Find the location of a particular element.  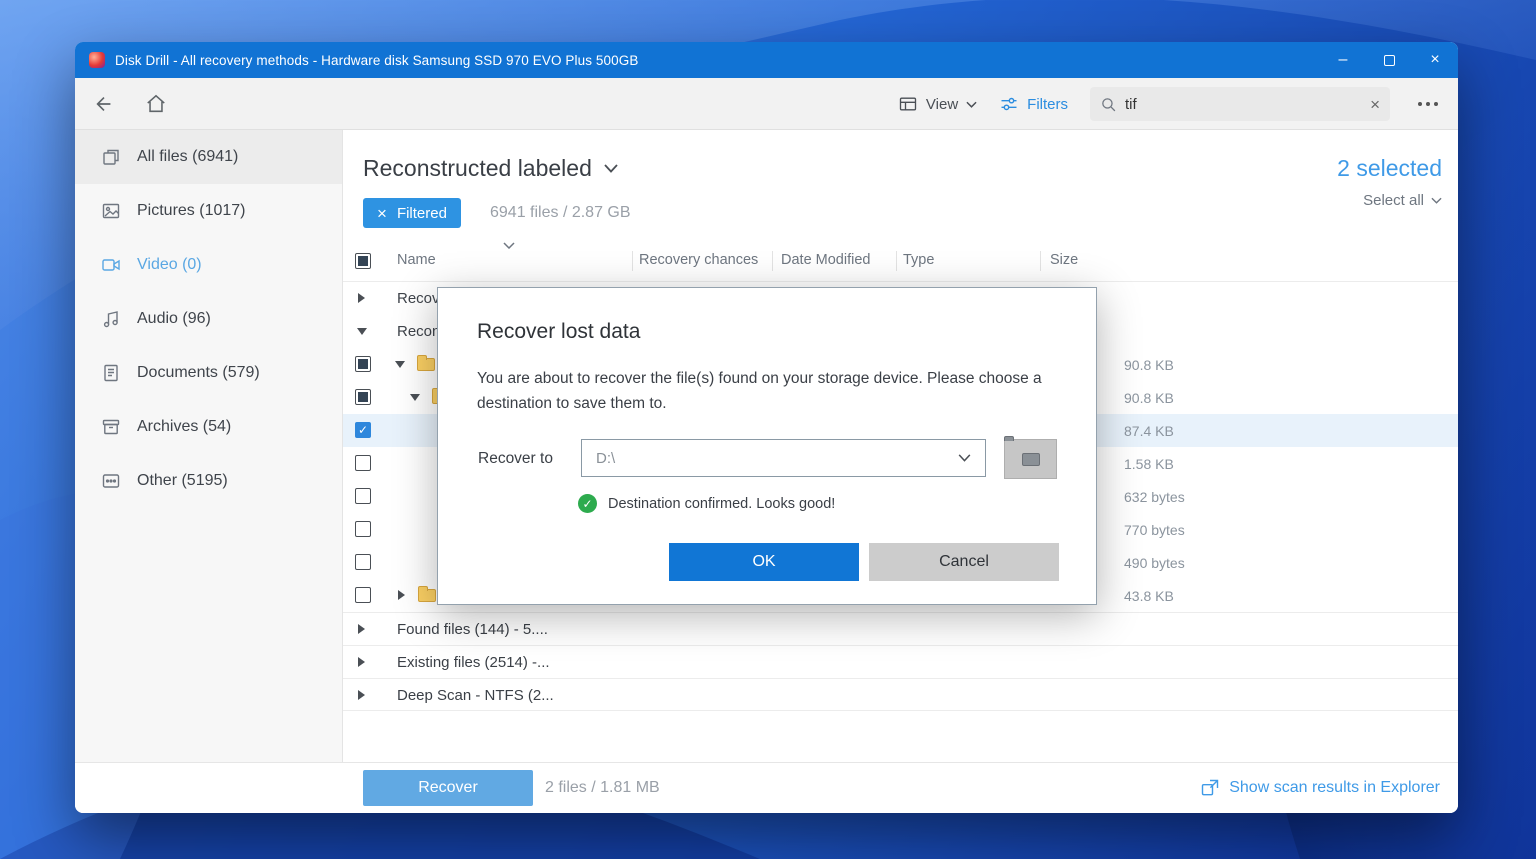

filters-button: Filters is located at coordinates (1033, 104).